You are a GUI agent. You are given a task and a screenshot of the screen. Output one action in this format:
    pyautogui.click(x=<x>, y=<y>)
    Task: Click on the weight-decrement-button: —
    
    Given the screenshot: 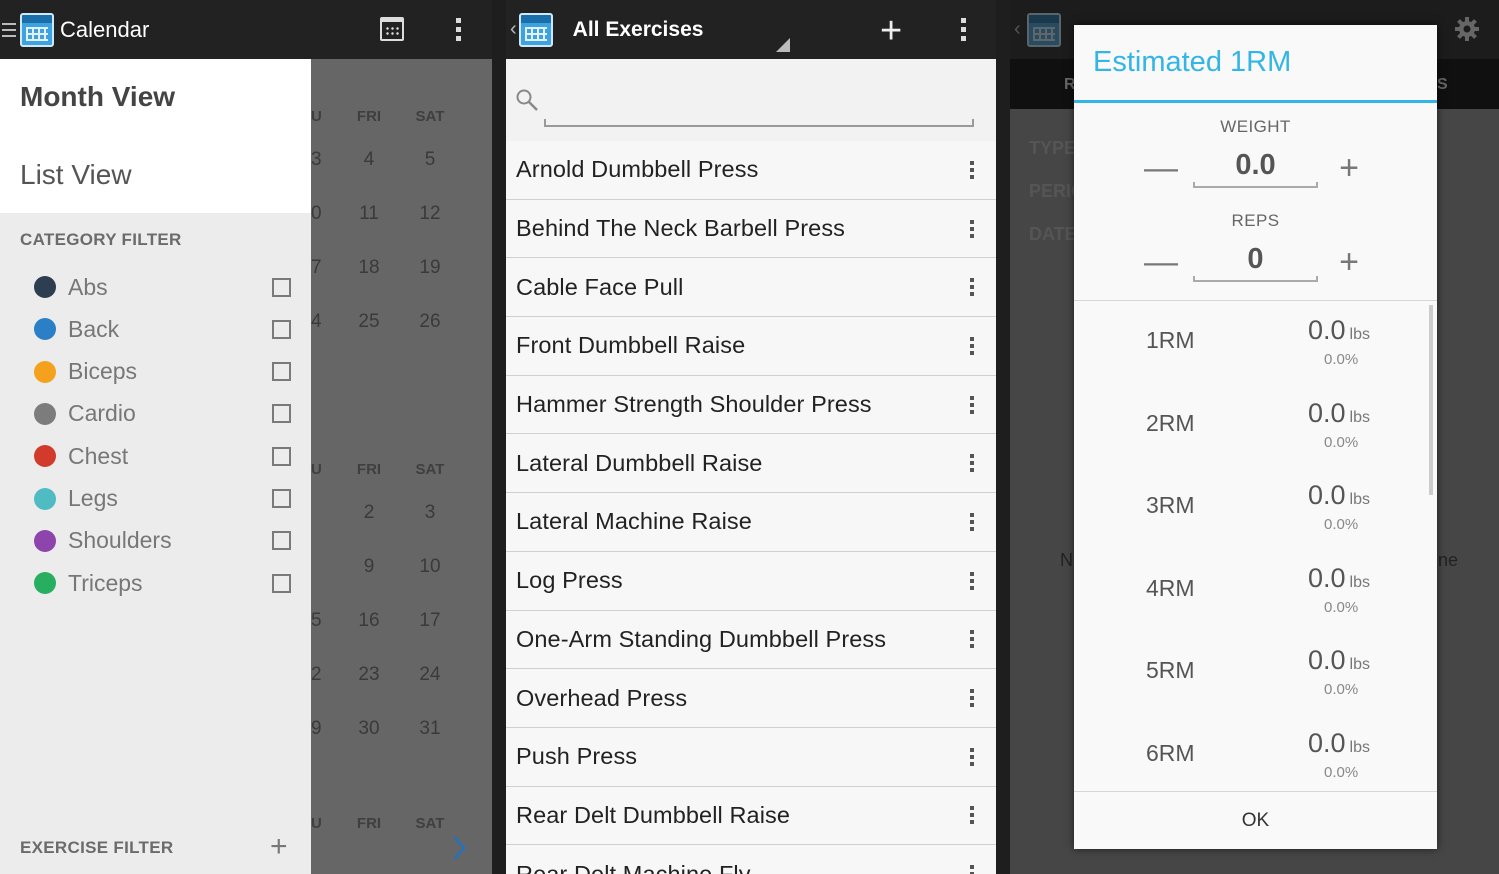 What is the action you would take?
    pyautogui.click(x=1161, y=168)
    